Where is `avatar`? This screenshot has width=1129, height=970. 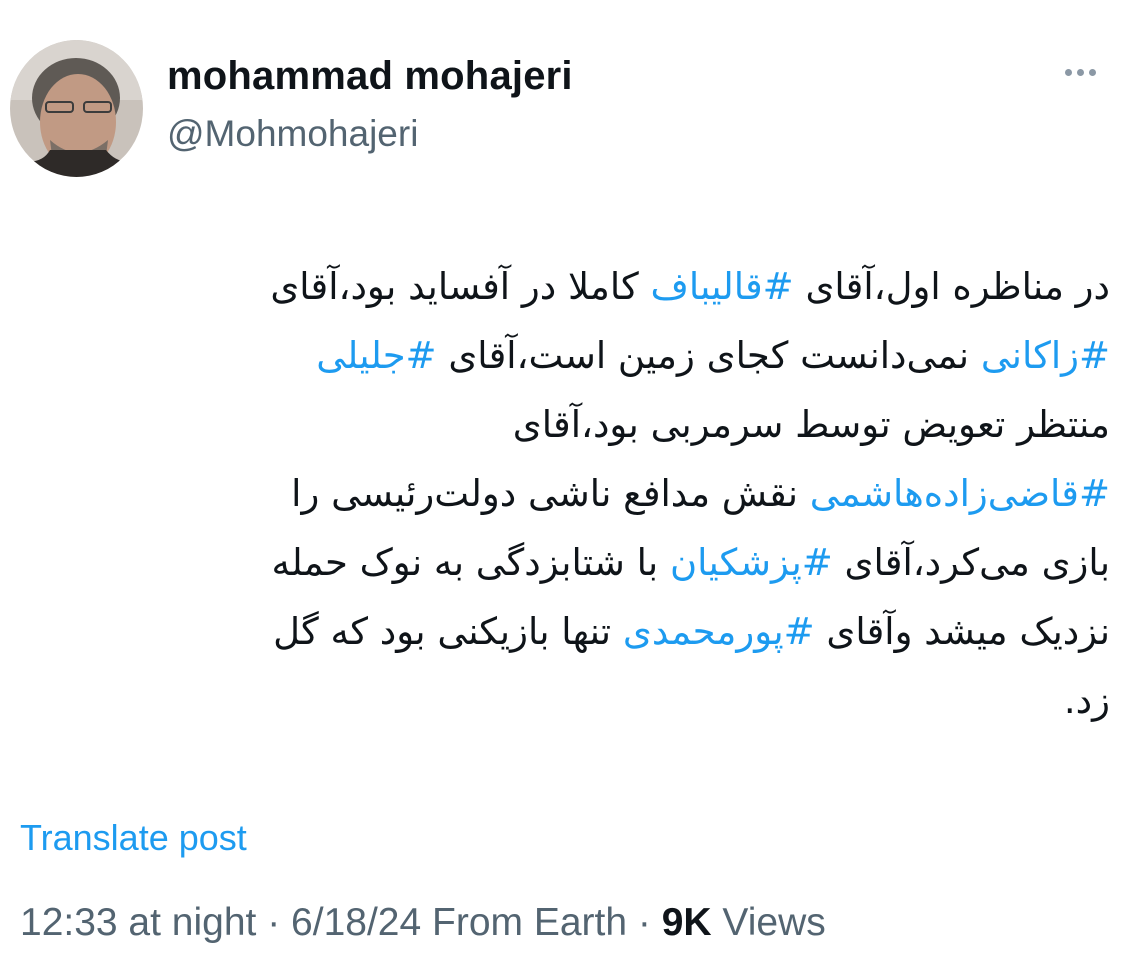
avatar is located at coordinates (76, 108).